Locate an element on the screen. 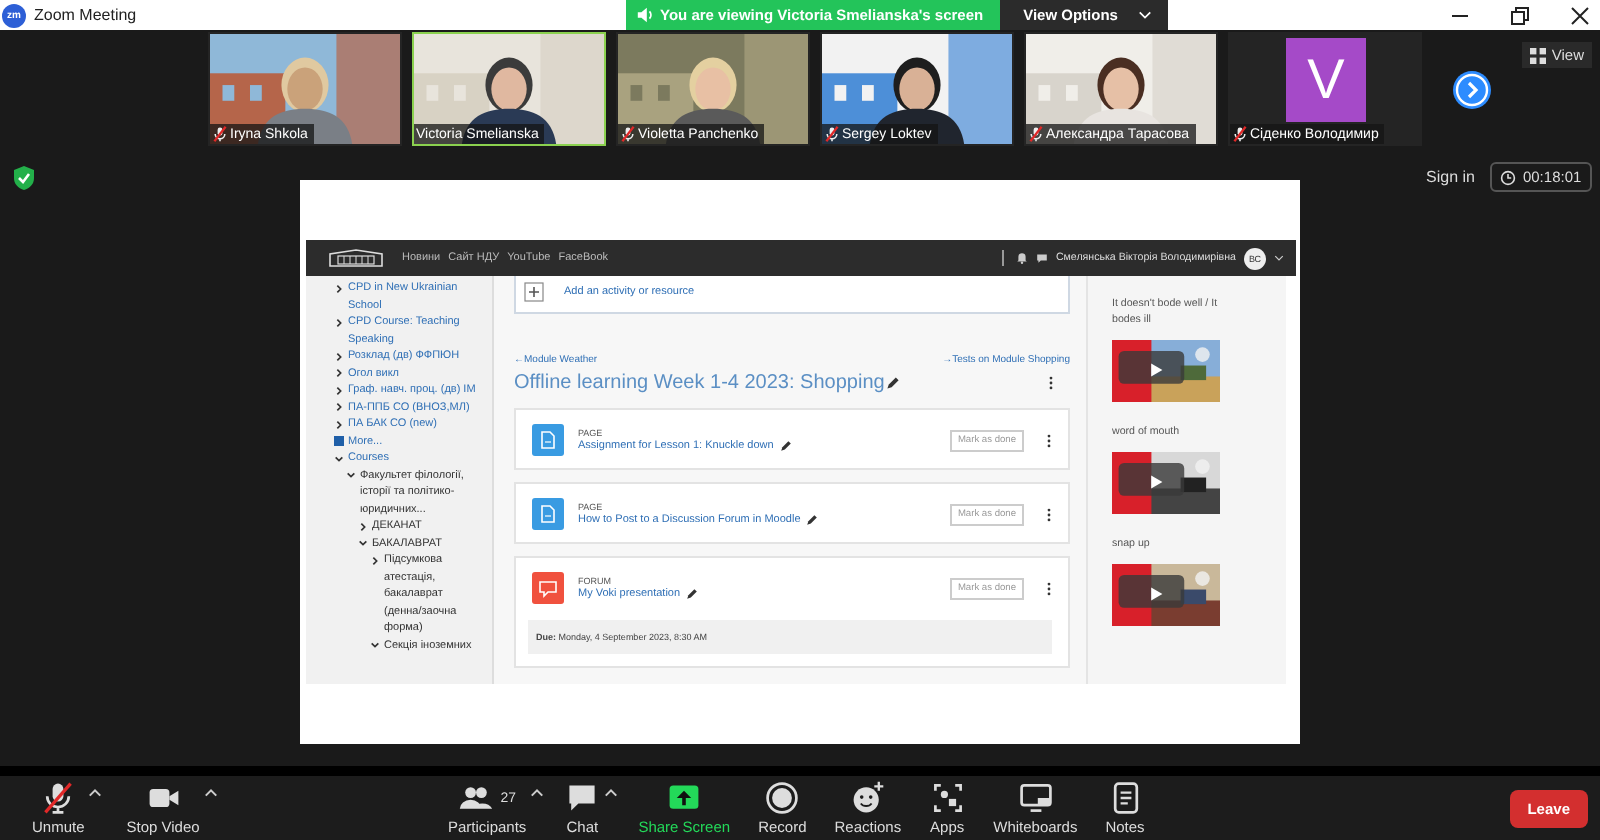  building-logo-icon is located at coordinates (356, 258).